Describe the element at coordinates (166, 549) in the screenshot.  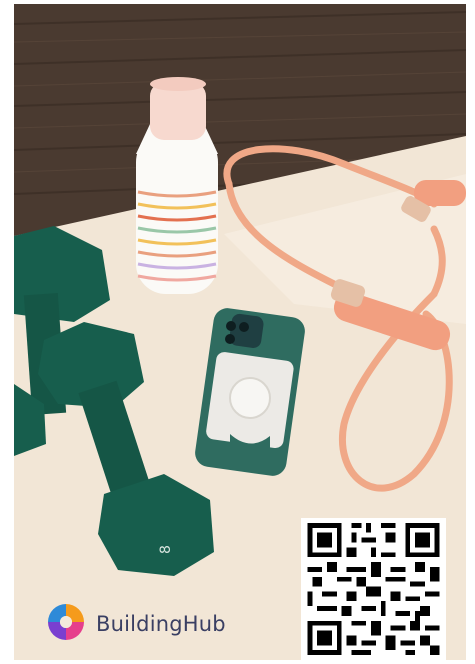
I see `dumbbell-label: 8` at that location.